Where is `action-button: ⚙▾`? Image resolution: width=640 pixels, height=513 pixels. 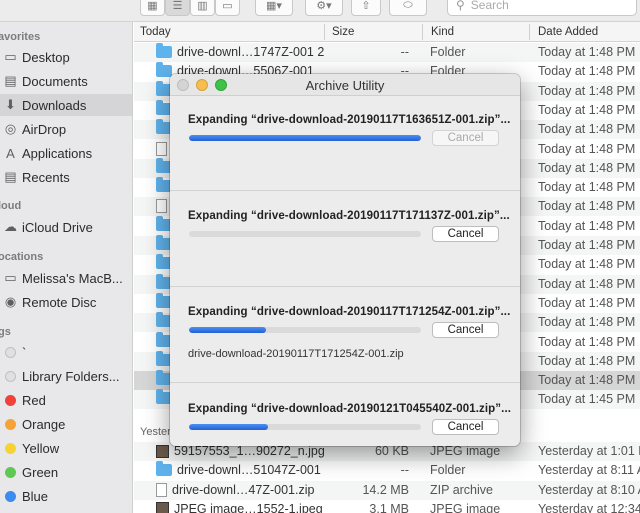
action-button: ⚙▾ is located at coordinates (324, 8).